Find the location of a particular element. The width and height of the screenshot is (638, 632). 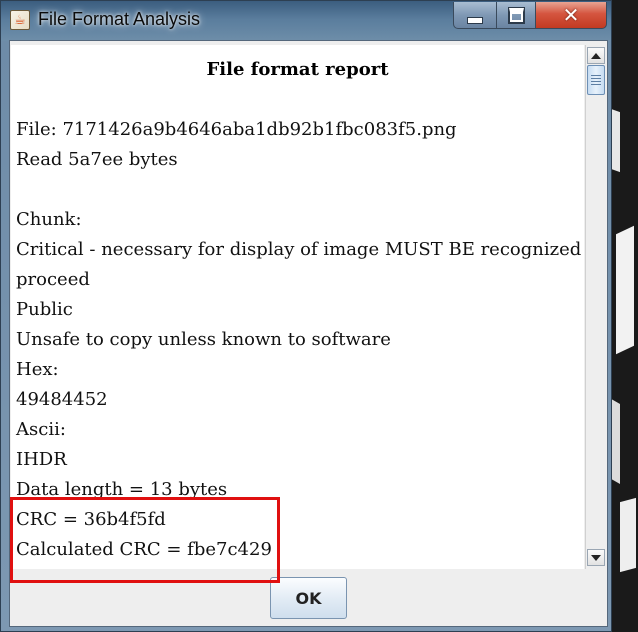

close-icon: ✕ is located at coordinates (571, 15).